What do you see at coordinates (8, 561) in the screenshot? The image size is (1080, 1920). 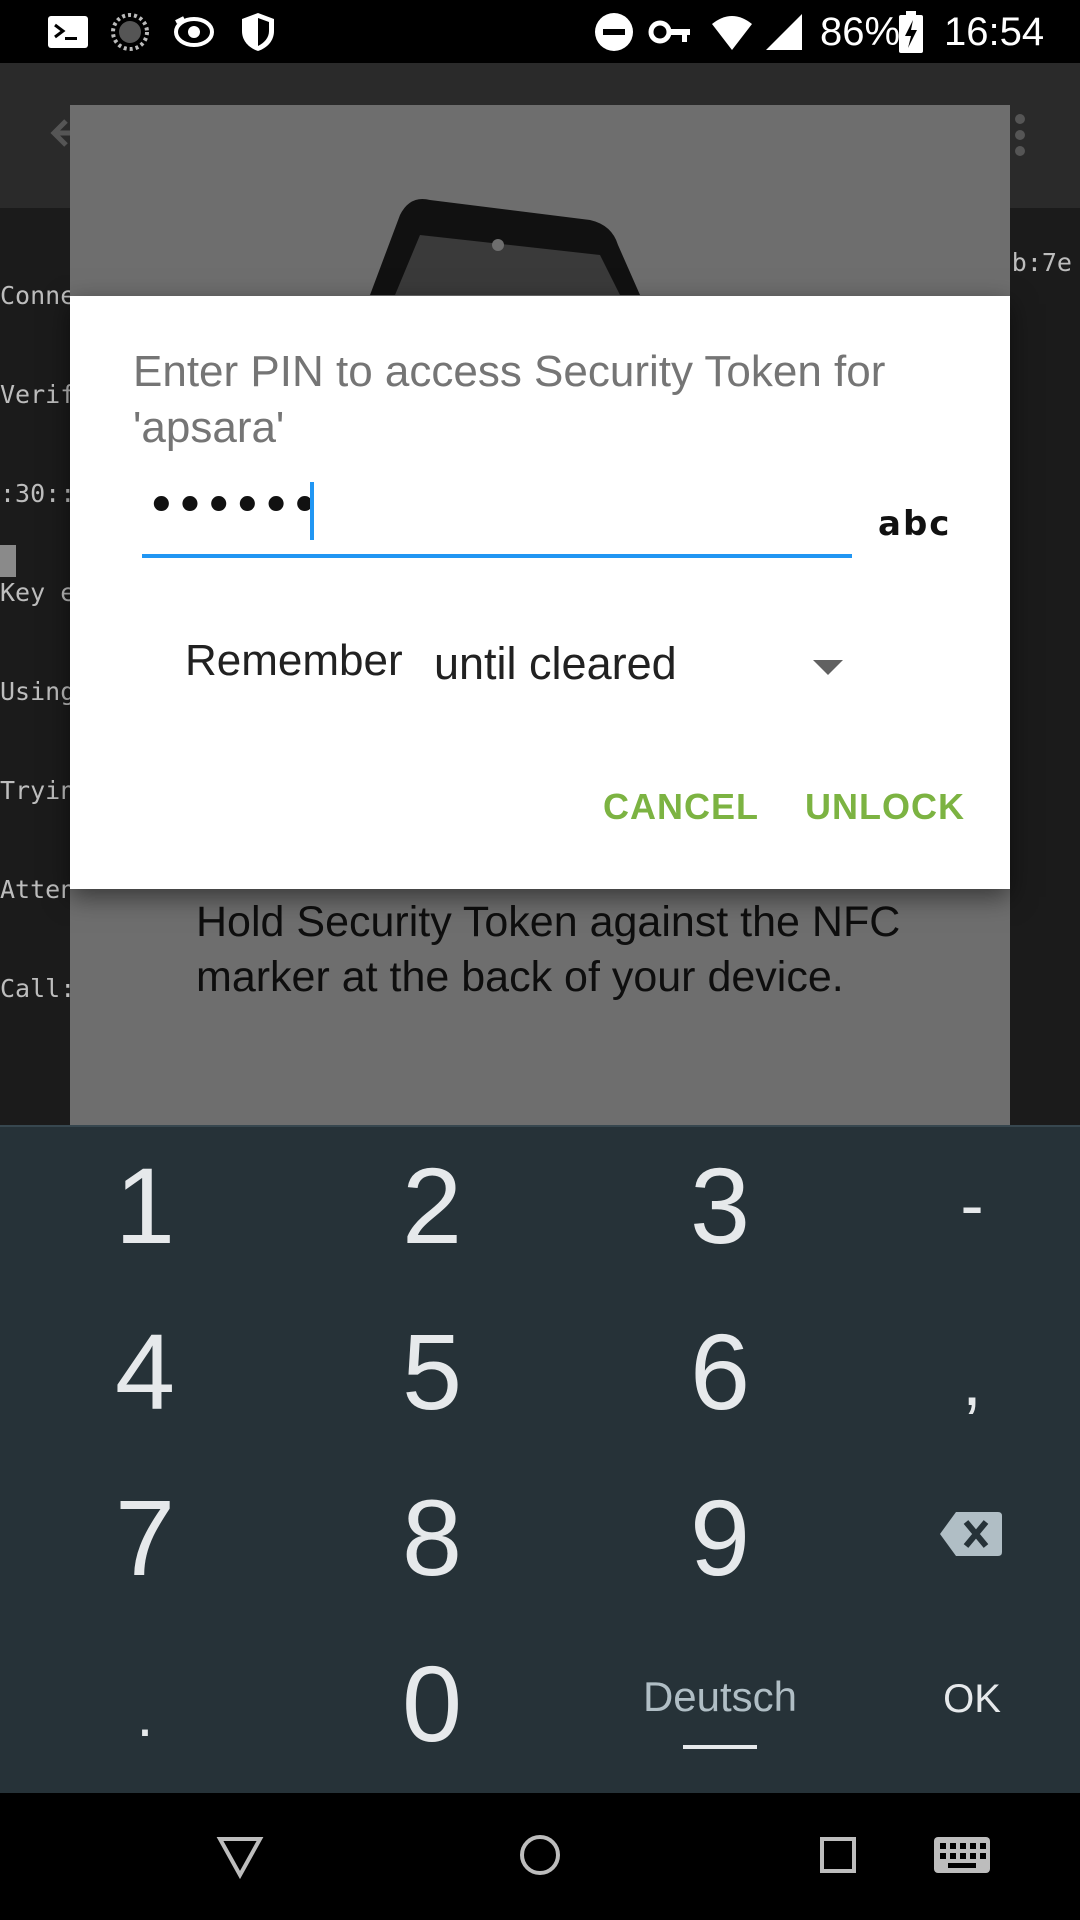 I see `terminal-cursor` at bounding box center [8, 561].